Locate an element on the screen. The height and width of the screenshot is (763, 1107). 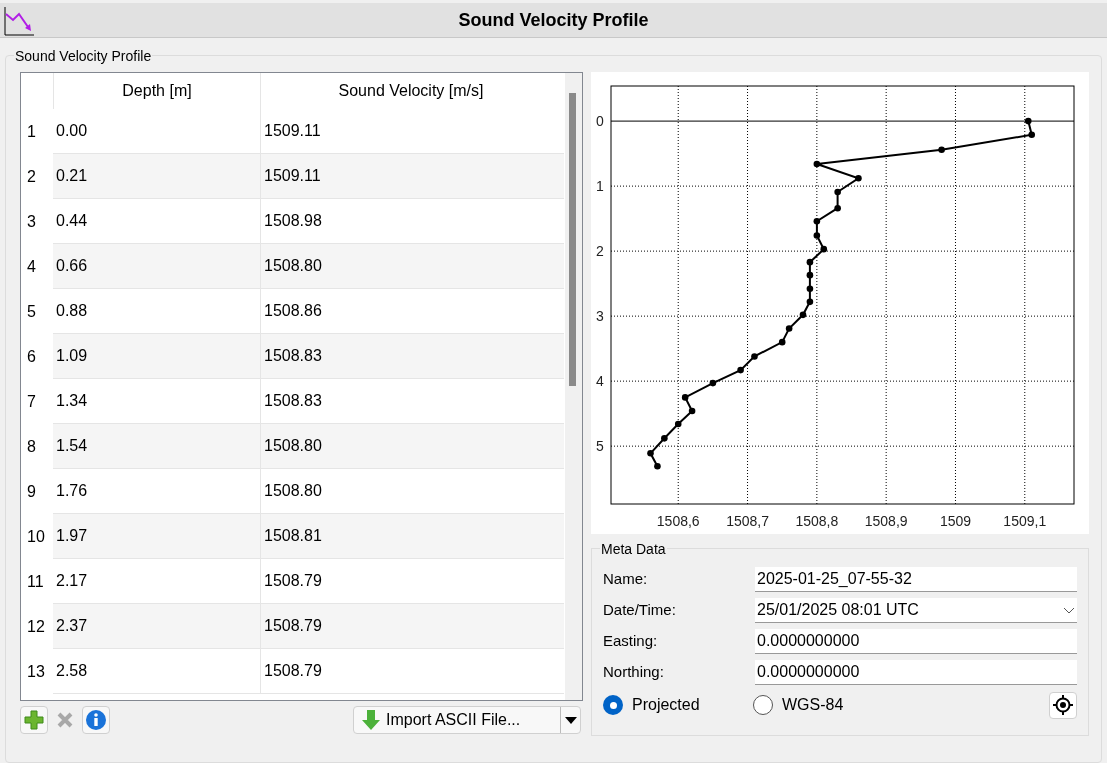
table-cell: 0.00 is located at coordinates (157, 131).